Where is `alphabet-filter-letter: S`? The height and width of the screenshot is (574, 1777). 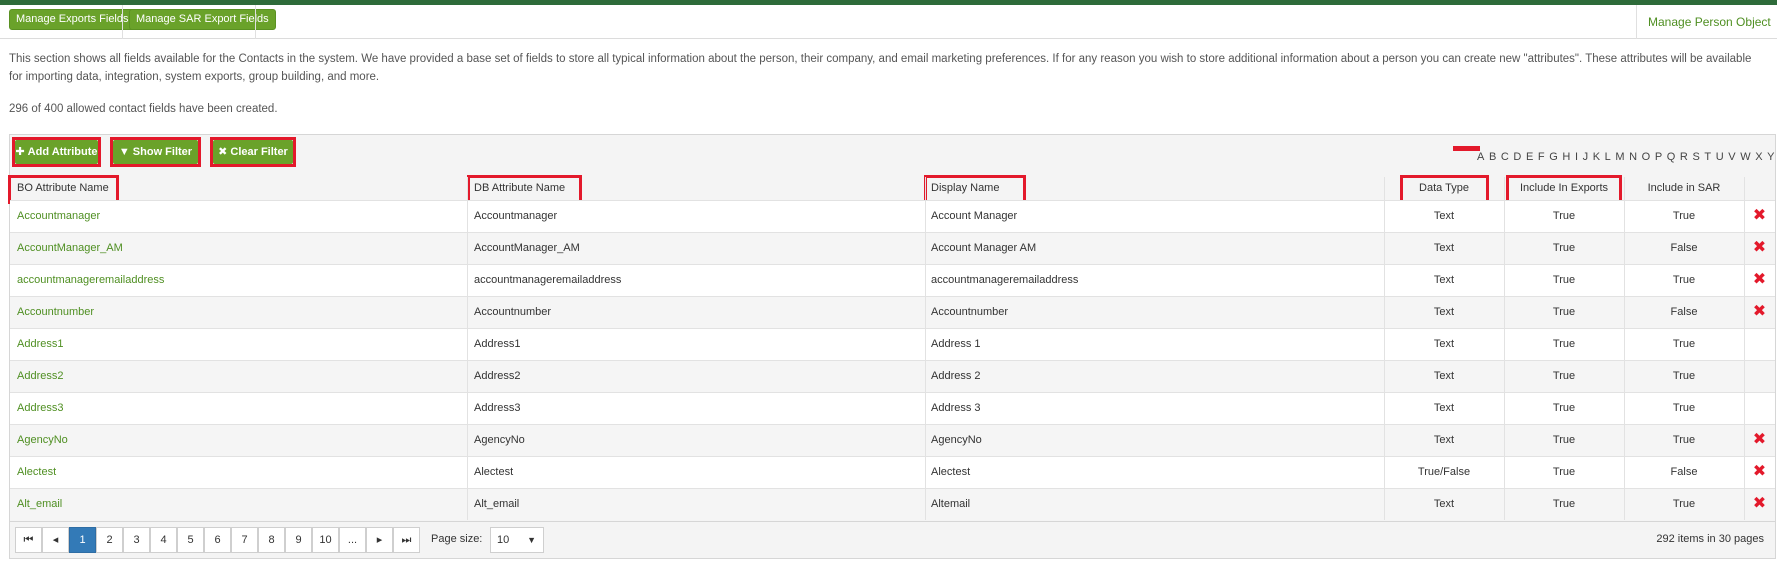 alphabet-filter-letter: S is located at coordinates (1695, 157).